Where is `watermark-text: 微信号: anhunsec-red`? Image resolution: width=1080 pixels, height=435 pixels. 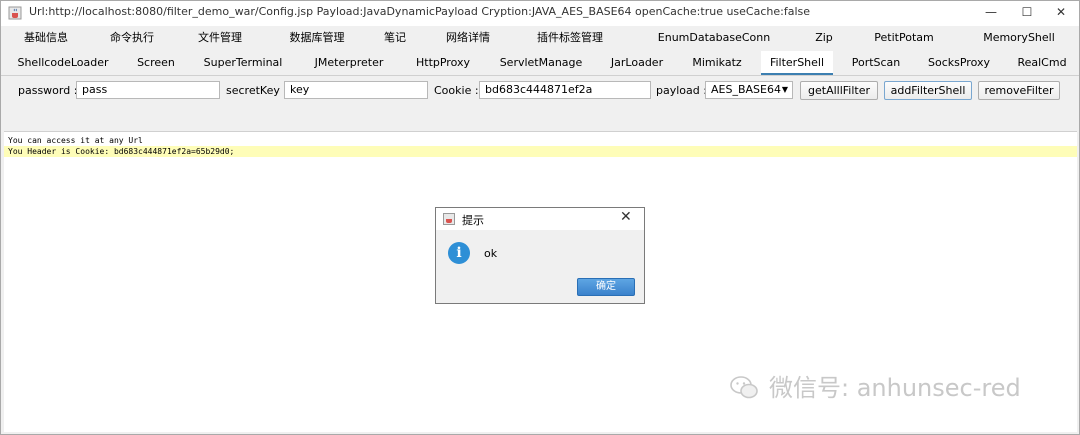
watermark-text: 微信号: anhunsec-red is located at coordinates (895, 388).